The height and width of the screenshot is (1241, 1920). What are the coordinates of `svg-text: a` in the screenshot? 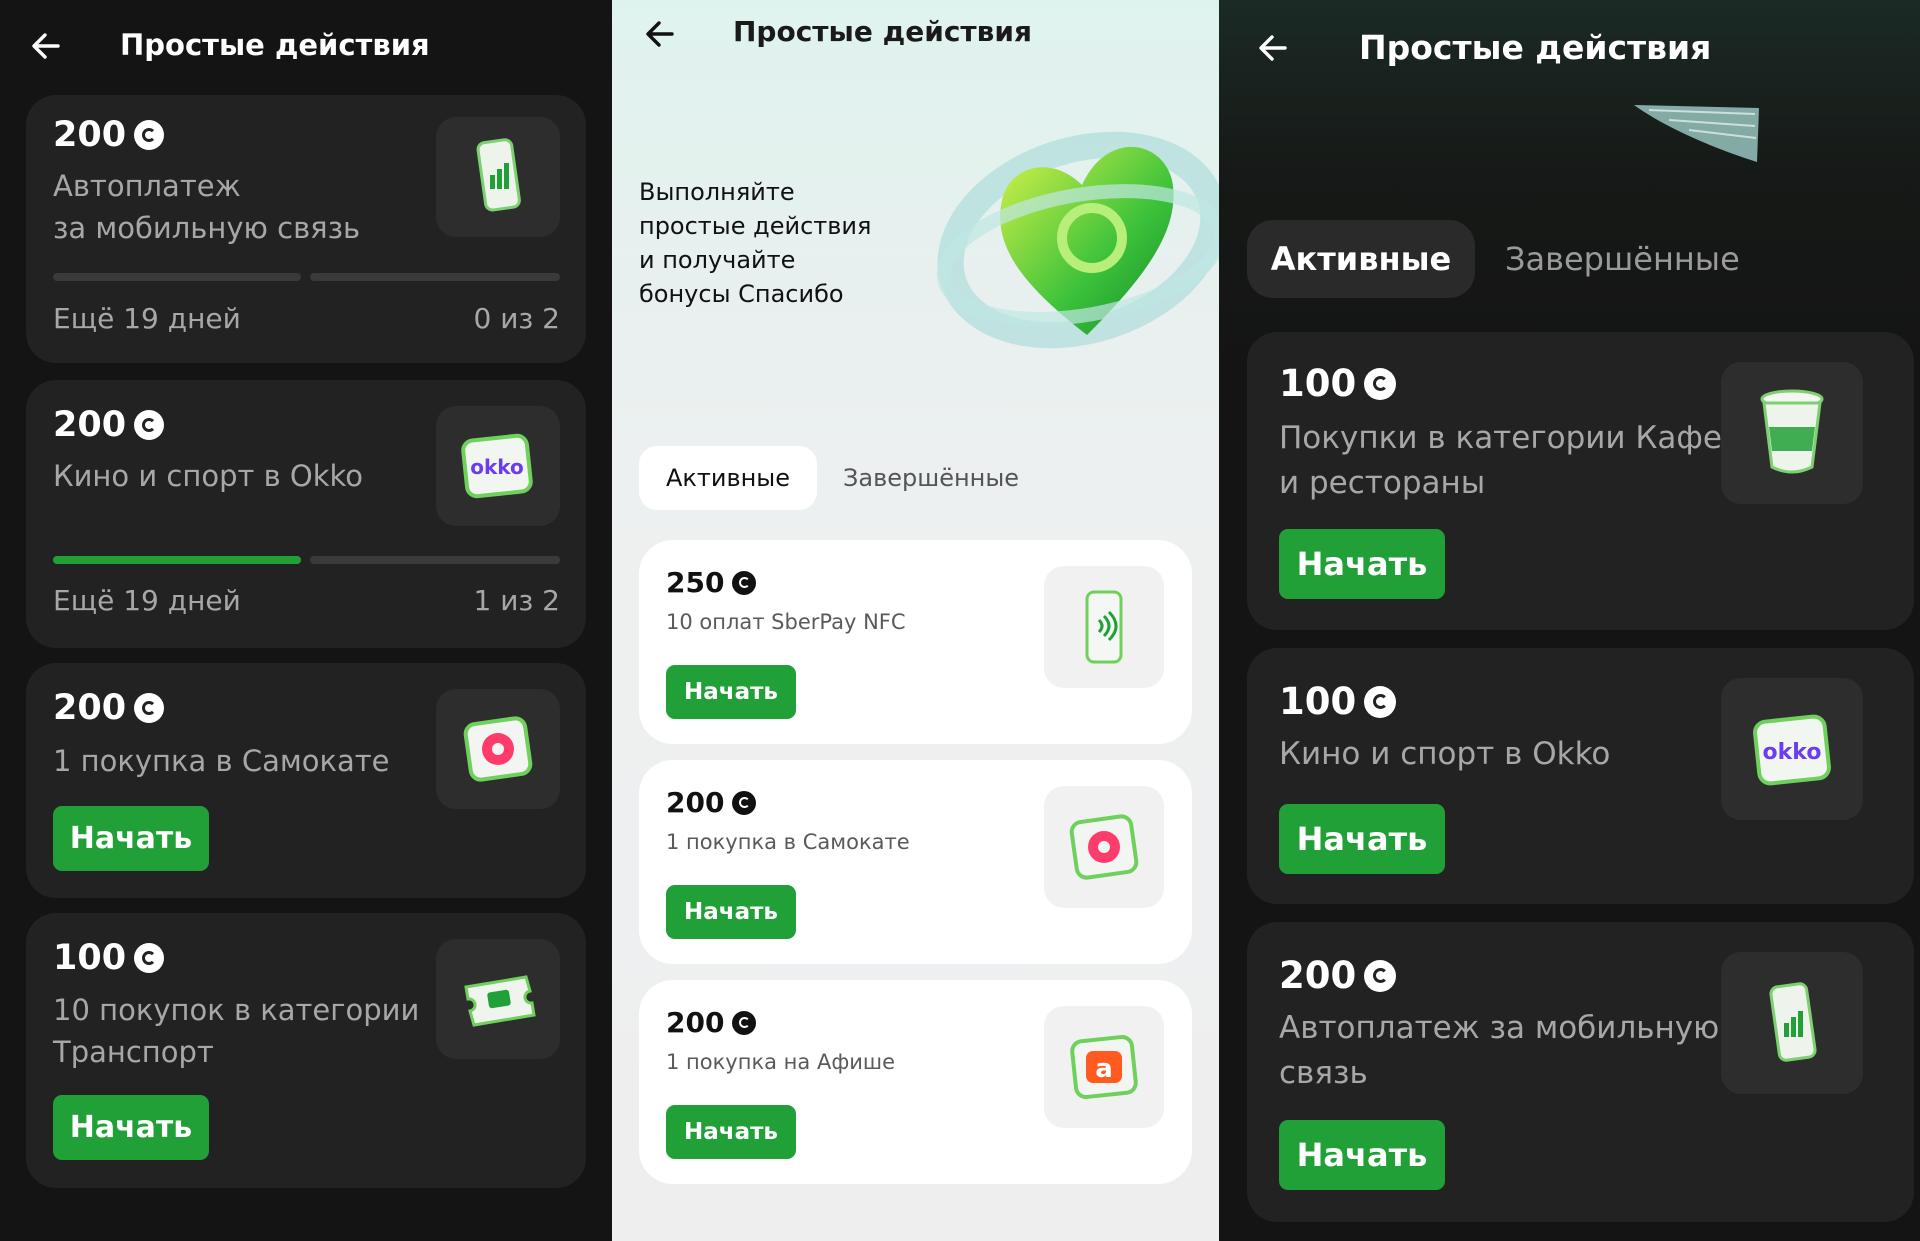 It's located at (1104, 1069).